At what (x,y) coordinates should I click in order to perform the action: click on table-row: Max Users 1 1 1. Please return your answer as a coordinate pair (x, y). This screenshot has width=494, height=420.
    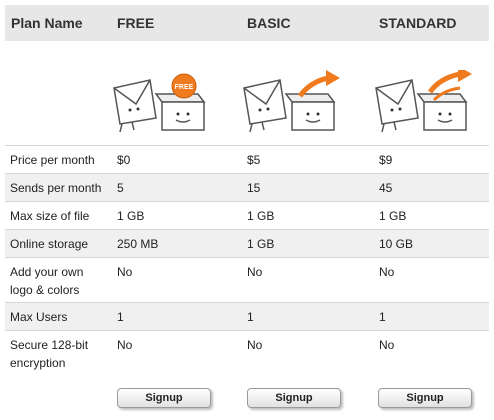
    Looking at the image, I should click on (247, 316).